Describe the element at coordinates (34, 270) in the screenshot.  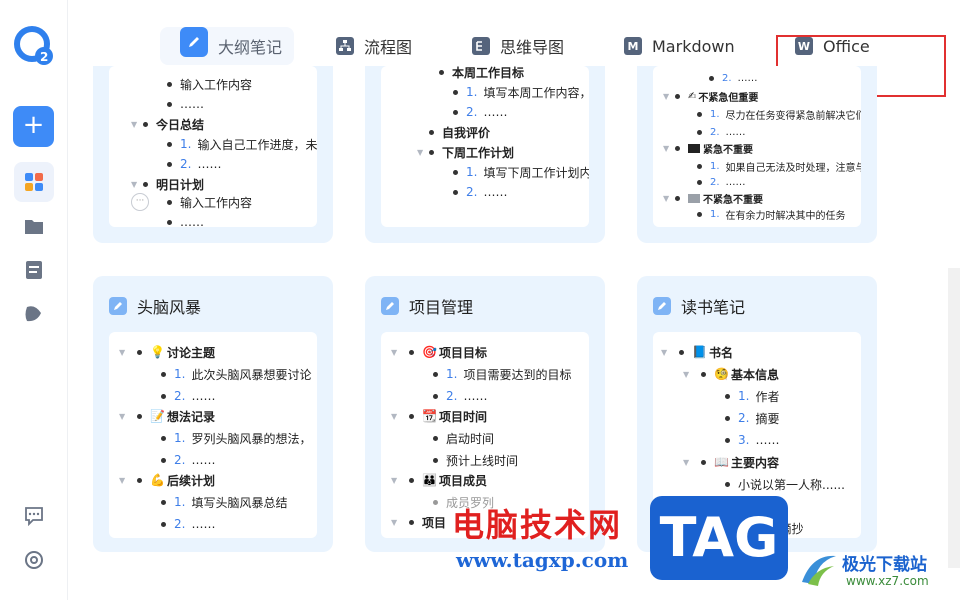
I see `document-icon` at that location.